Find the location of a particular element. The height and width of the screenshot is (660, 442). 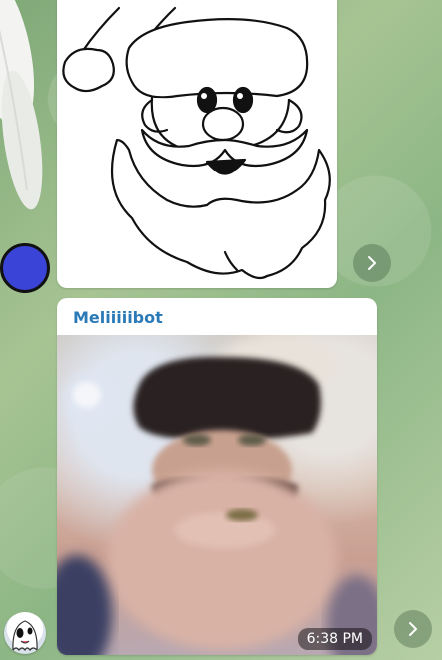

bot-avatar is located at coordinates (25, 633).